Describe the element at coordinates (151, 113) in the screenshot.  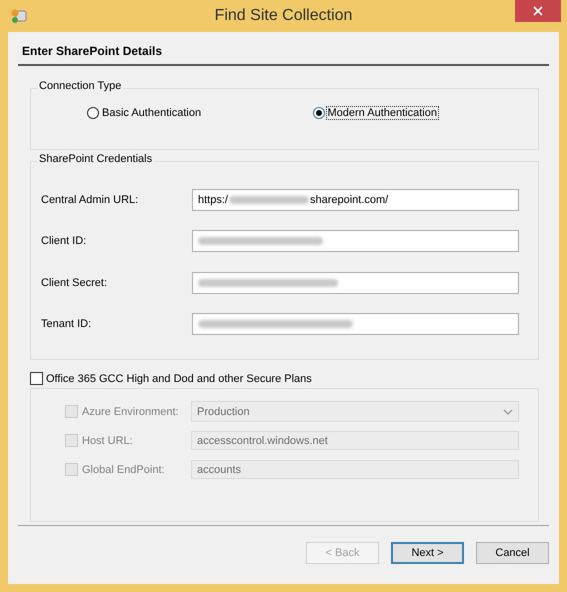
I see `radio-label: Basic Authentication` at that location.